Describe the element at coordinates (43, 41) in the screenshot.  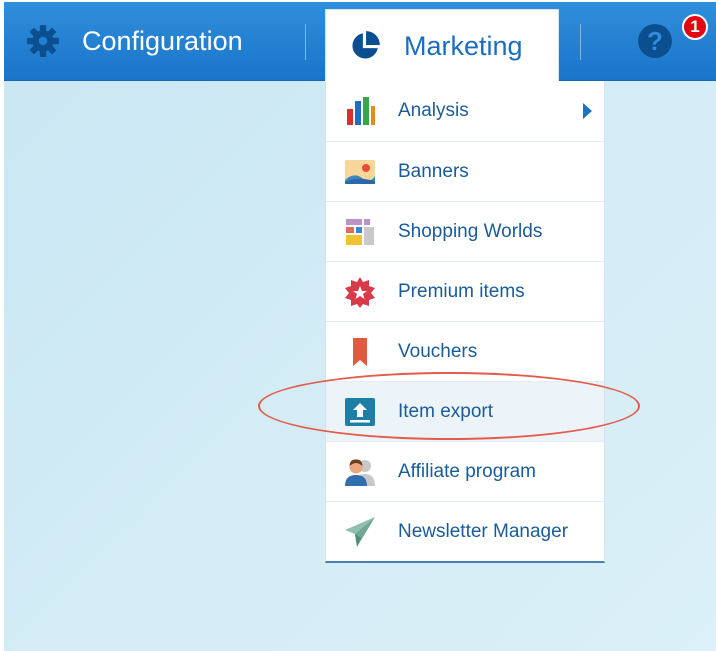
I see `gear-icon` at that location.